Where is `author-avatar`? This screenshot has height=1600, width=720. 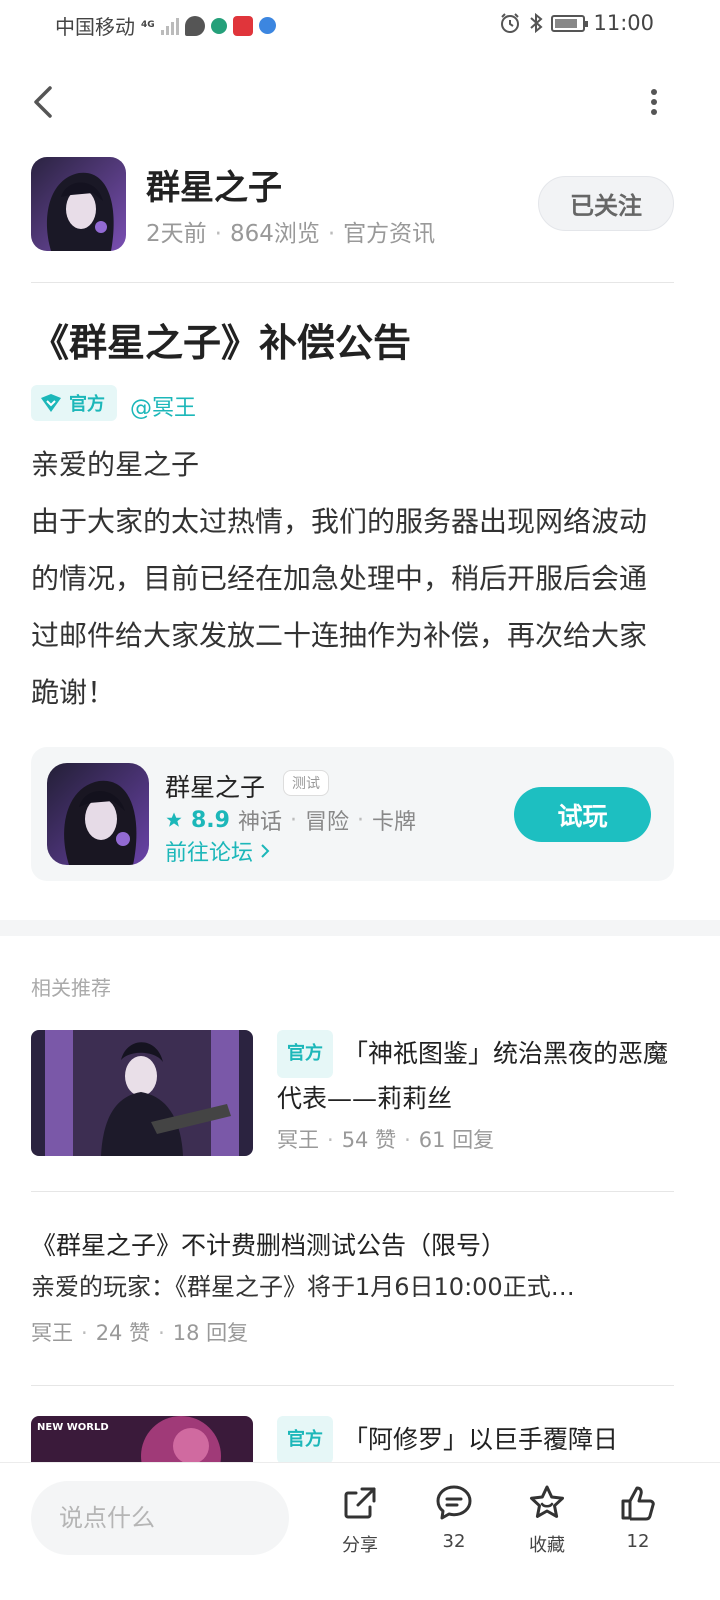 author-avatar is located at coordinates (78, 204).